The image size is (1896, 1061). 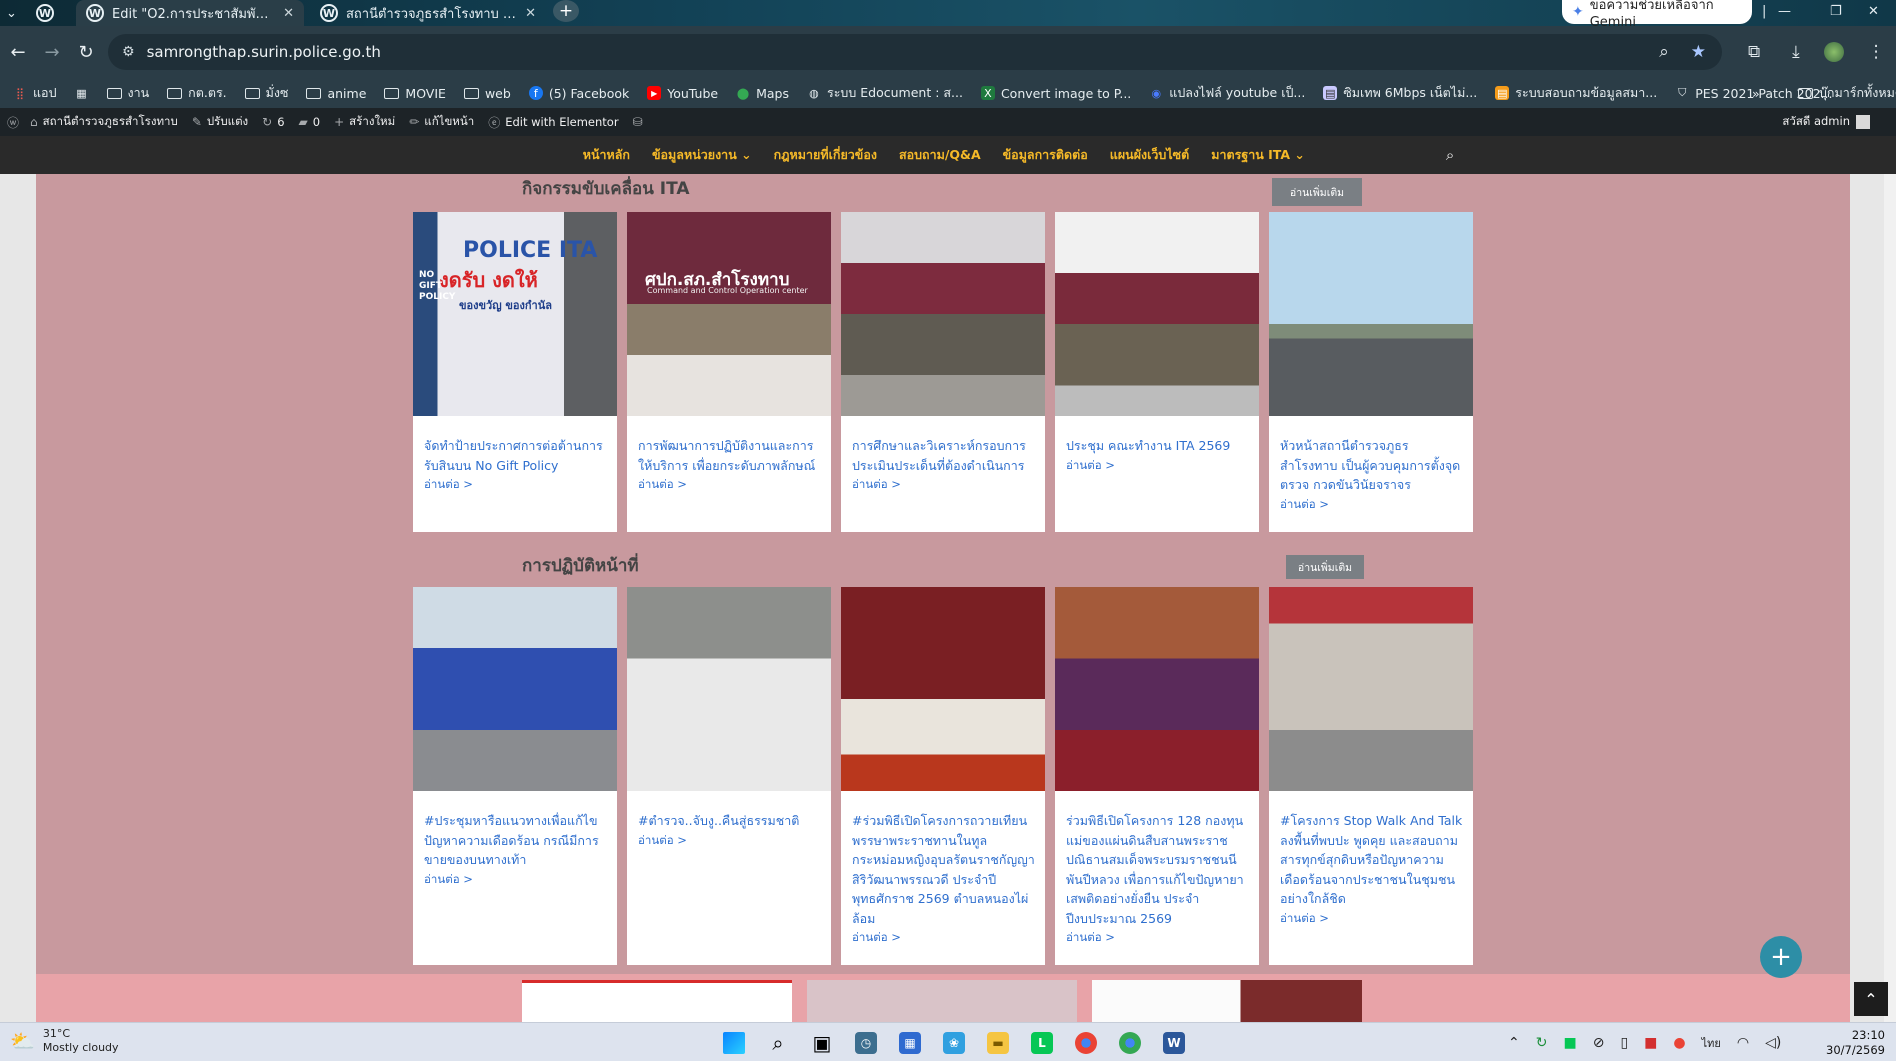 I want to click on profile-avatar, so click(x=1833, y=52).